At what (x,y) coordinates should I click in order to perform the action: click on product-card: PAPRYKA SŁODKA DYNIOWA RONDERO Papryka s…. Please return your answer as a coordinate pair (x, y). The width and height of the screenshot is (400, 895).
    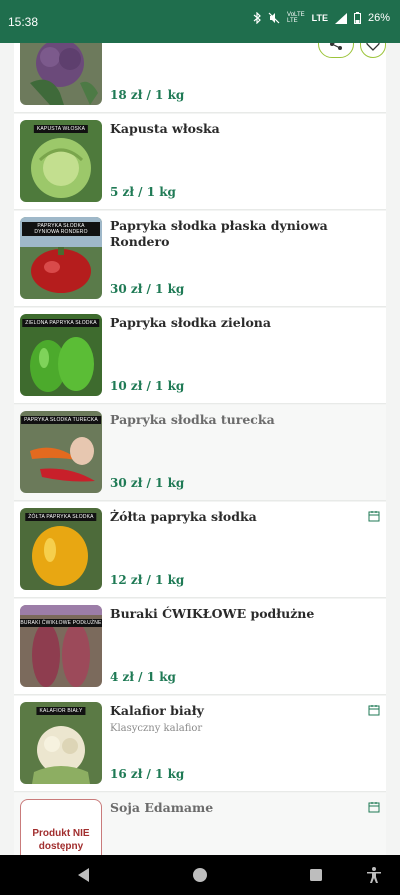
    Looking at the image, I should click on (200, 259).